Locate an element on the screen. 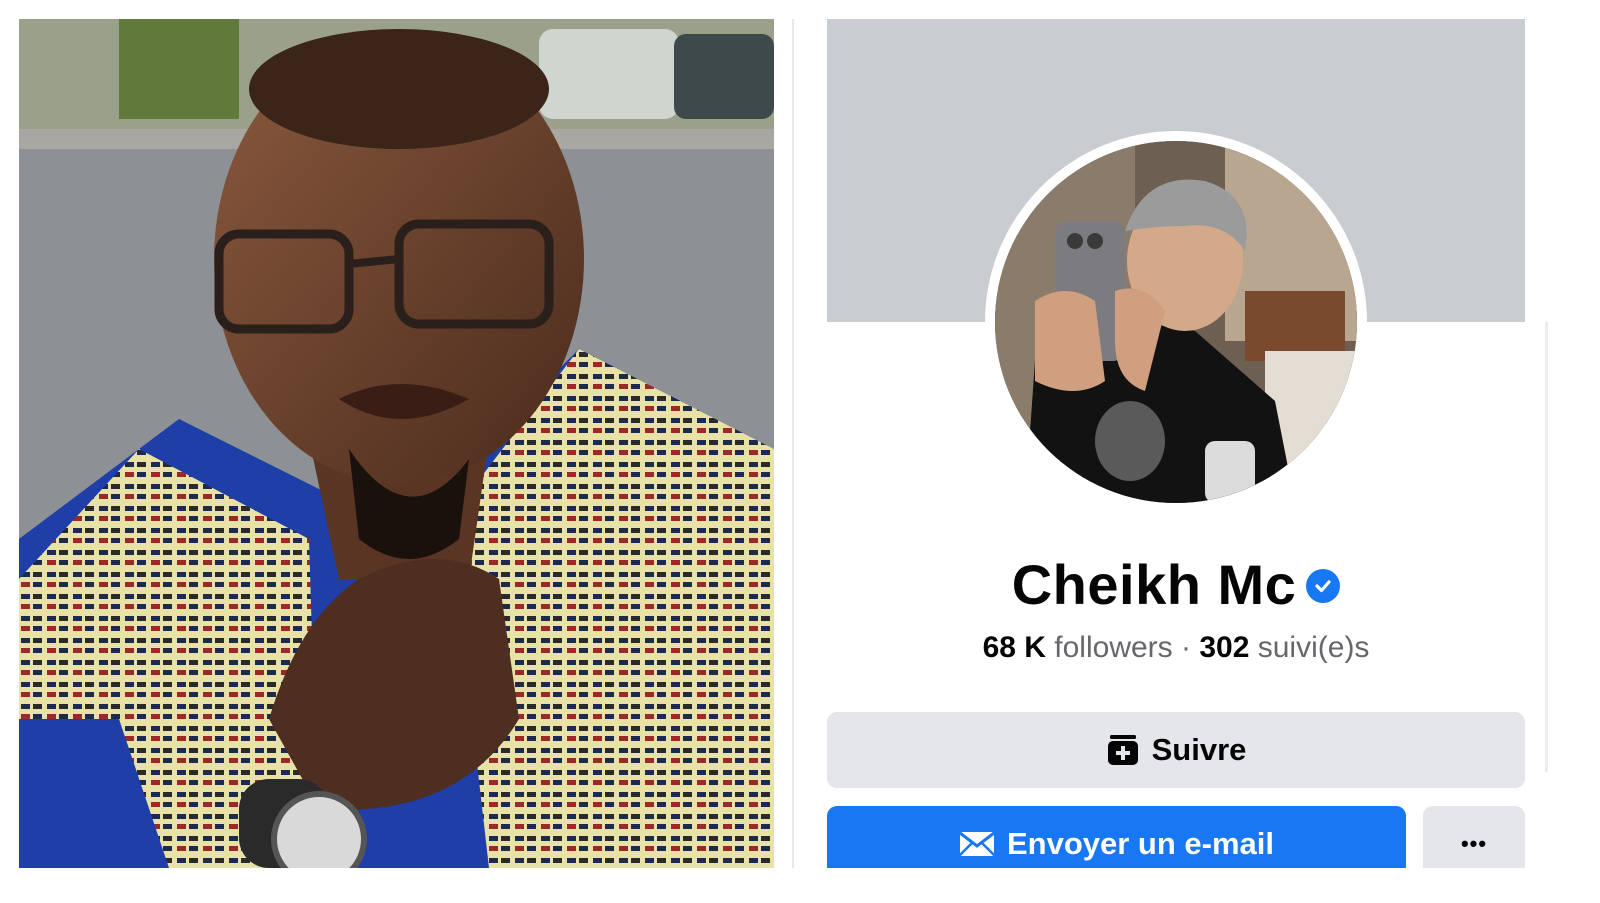  followers-label: followers is located at coordinates (1113, 647).